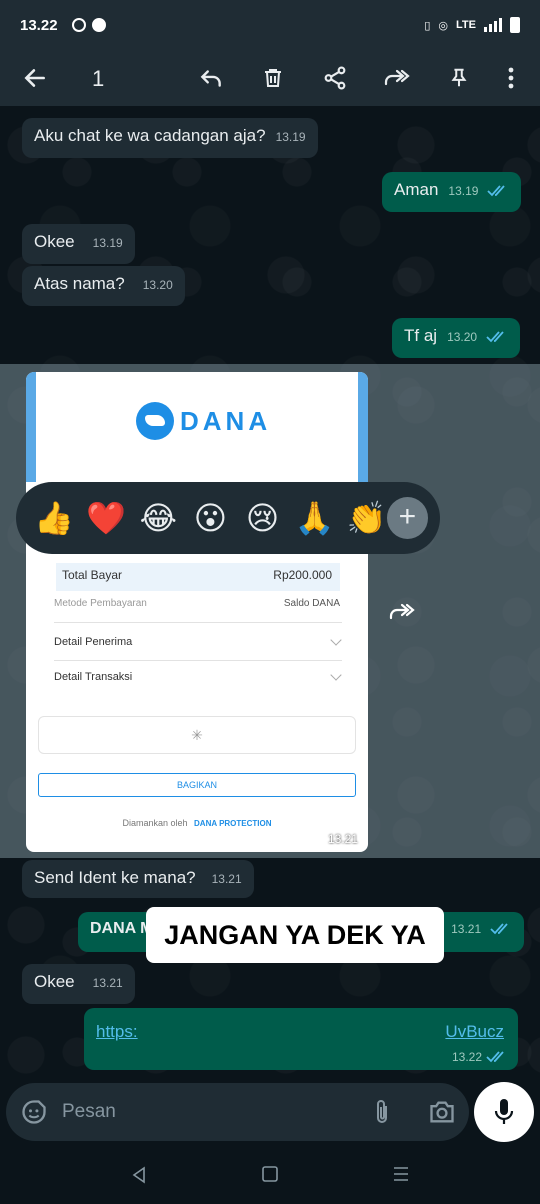 This screenshot has height=1204, width=540. Describe the element at coordinates (233, 823) in the screenshot. I see `dana-protection-label: DANA PROTECTION` at that location.